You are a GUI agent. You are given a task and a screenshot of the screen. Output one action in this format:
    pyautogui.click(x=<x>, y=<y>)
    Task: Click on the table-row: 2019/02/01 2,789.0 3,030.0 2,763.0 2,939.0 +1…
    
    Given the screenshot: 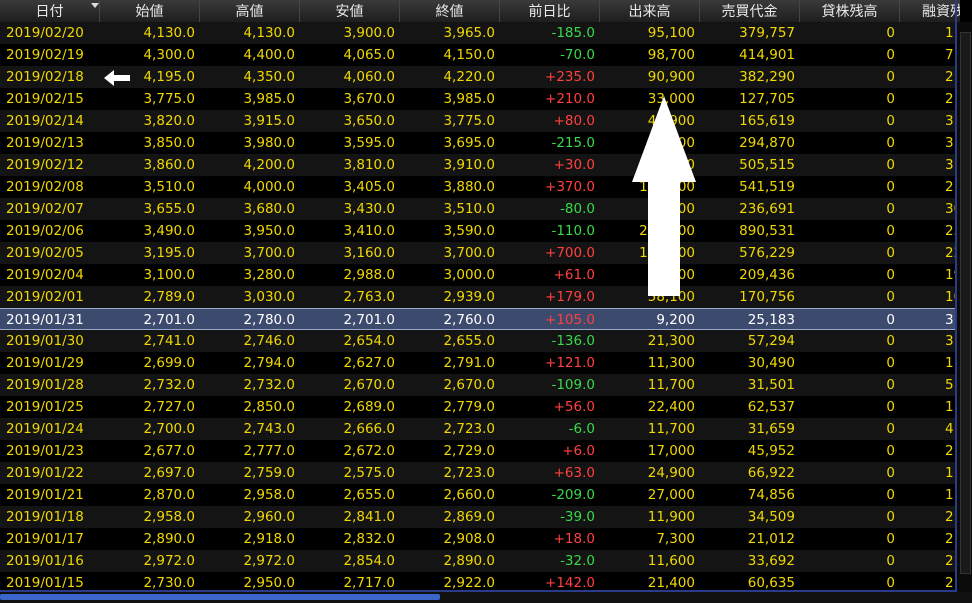 What is the action you would take?
    pyautogui.click(x=480, y=297)
    